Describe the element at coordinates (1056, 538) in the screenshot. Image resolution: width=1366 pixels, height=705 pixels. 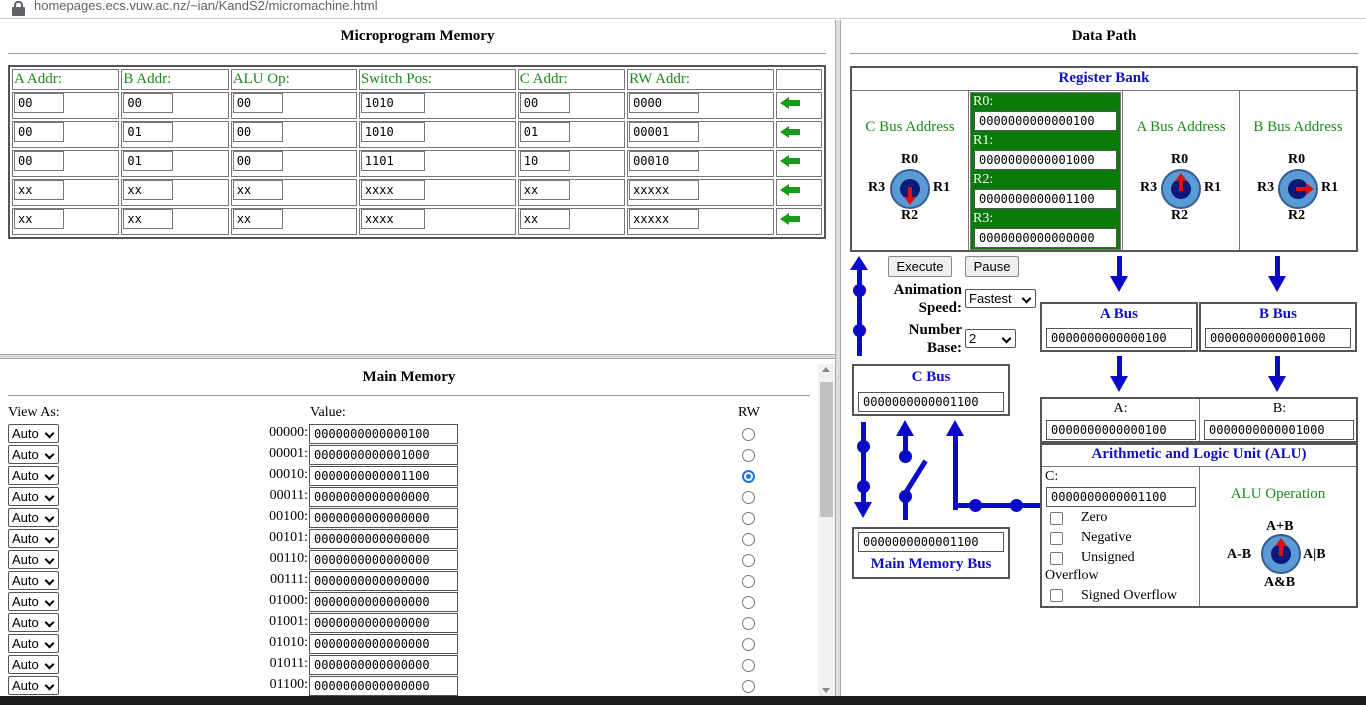
I see `negative-checkbox` at that location.